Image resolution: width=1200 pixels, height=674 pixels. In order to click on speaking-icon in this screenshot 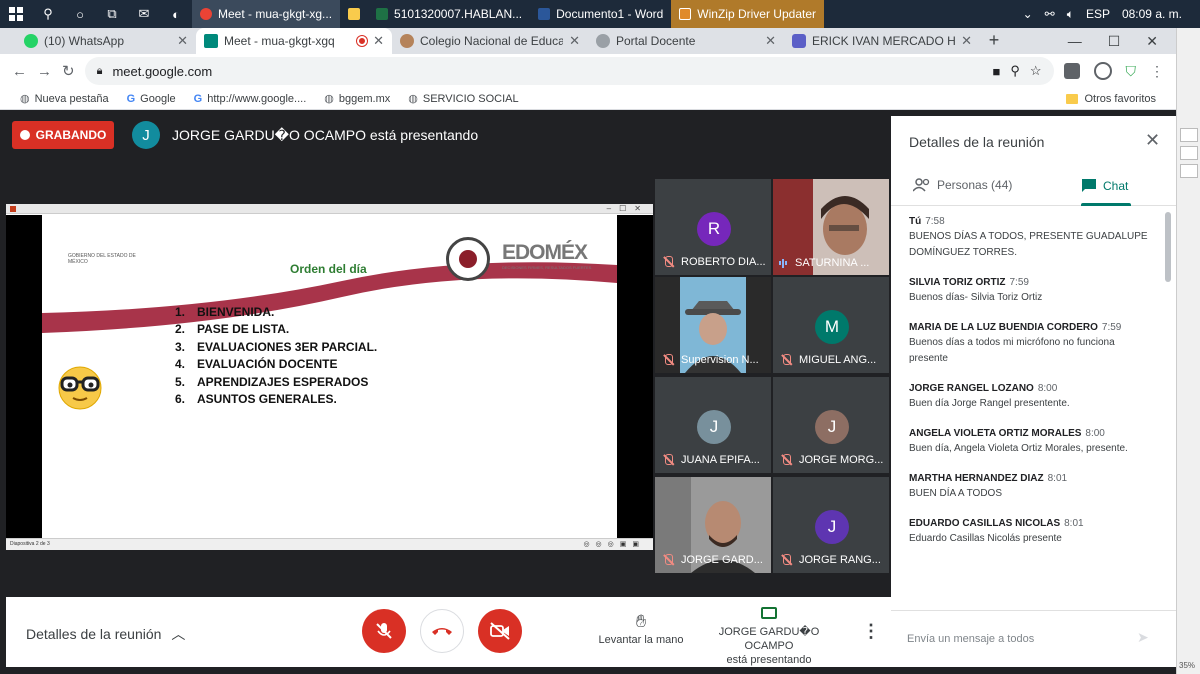, I will do `click(784, 263)`.